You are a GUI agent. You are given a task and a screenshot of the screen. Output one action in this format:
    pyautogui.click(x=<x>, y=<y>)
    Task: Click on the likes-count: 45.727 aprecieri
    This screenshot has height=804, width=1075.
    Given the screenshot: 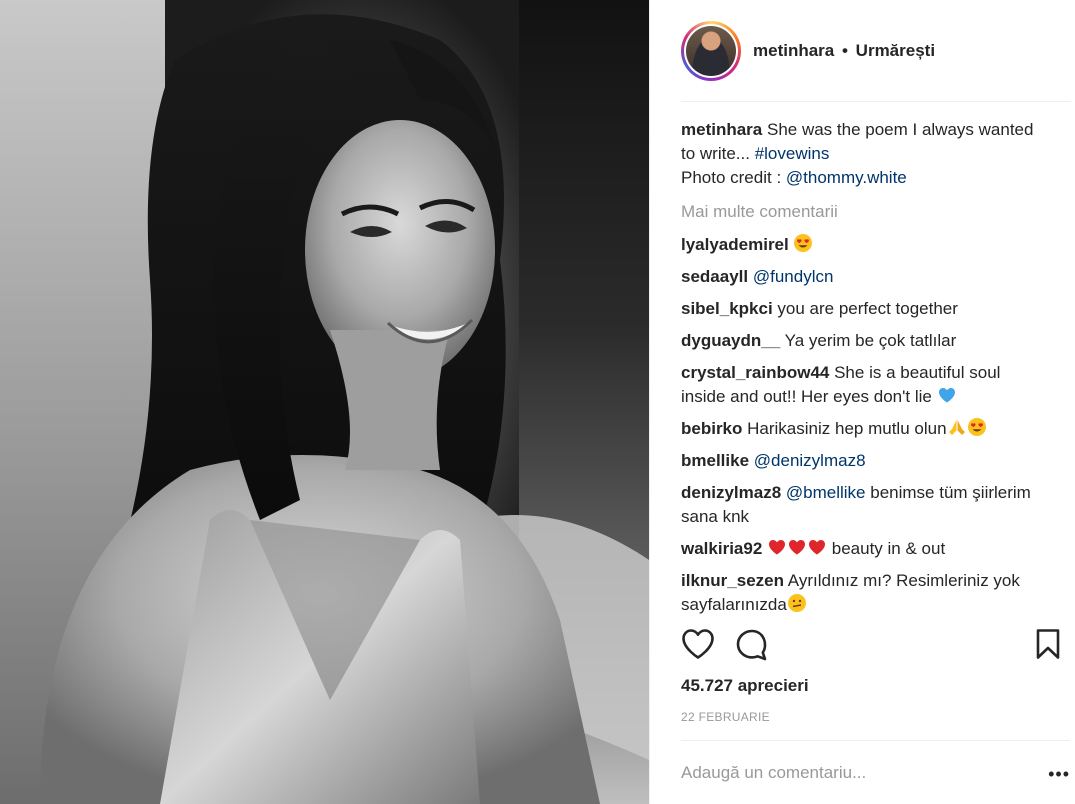 What is the action you would take?
    pyautogui.click(x=745, y=686)
    